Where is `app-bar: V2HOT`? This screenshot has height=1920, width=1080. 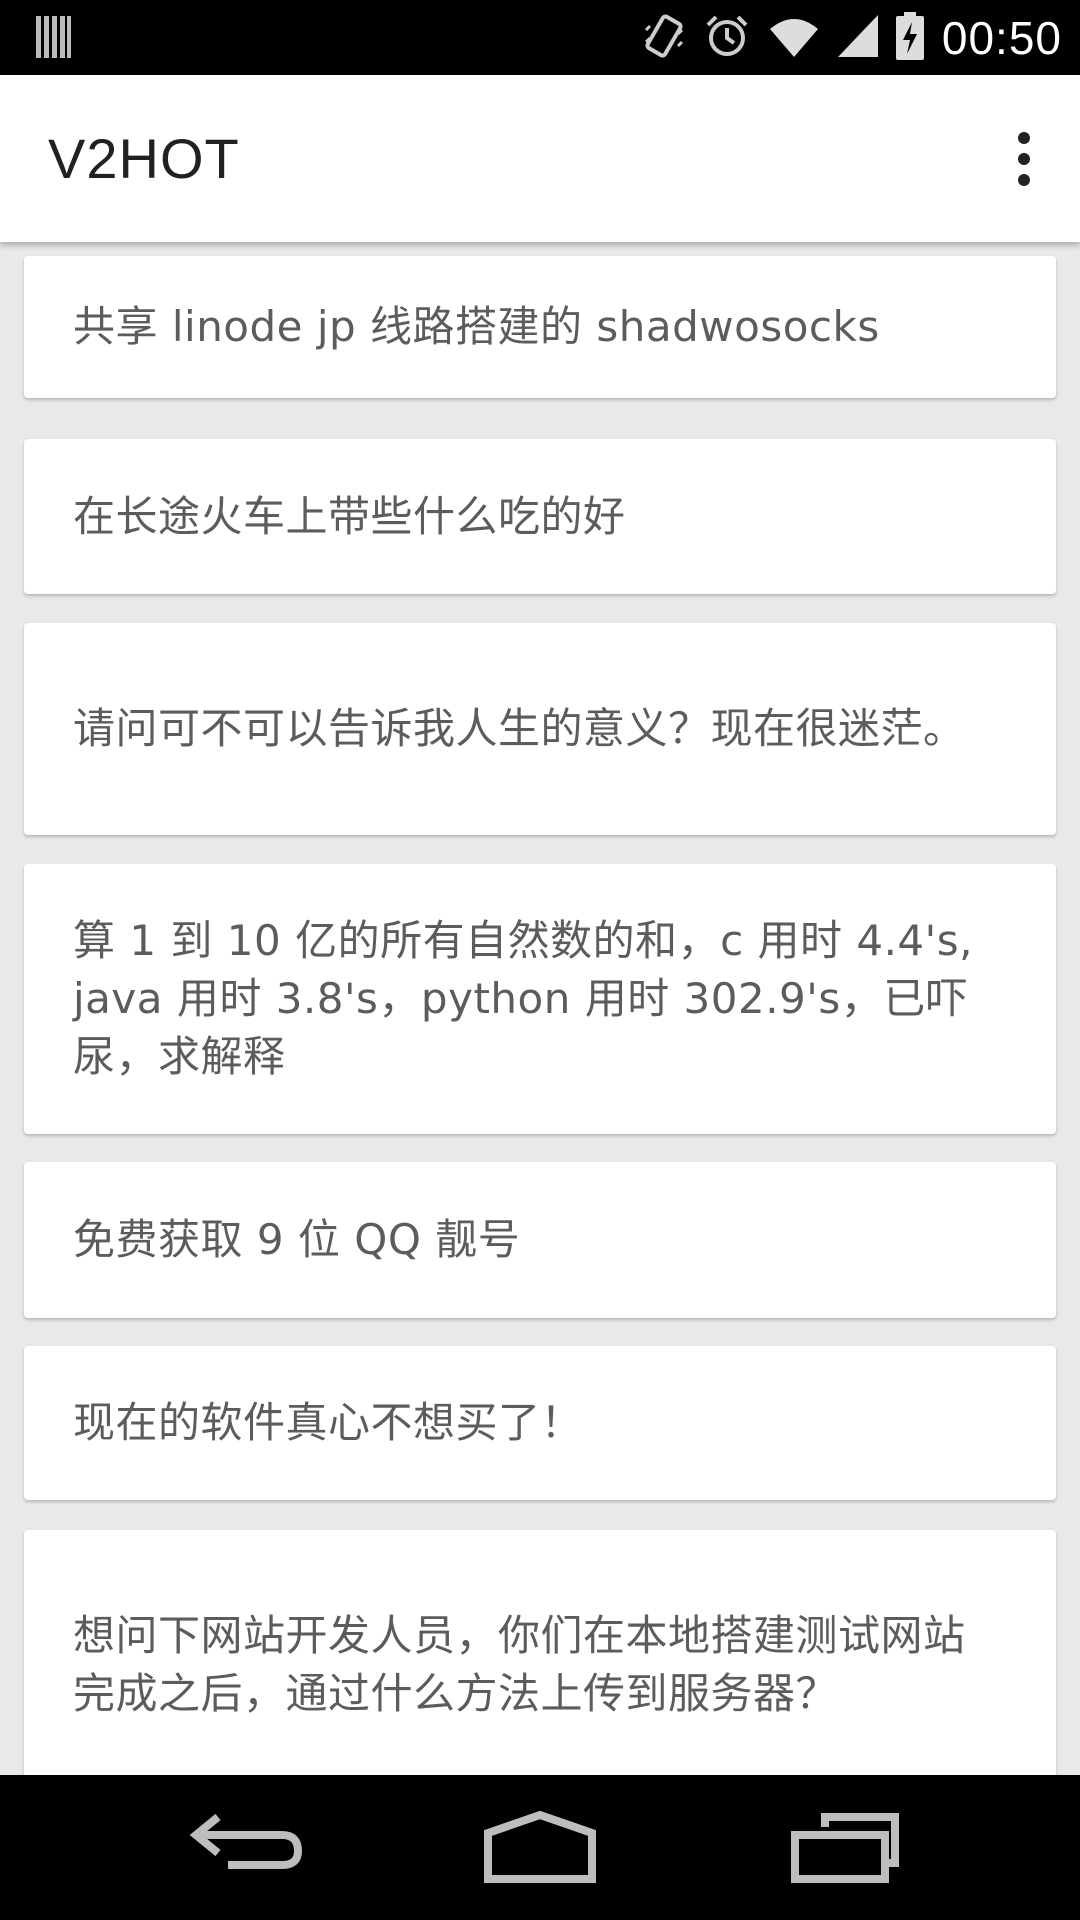
app-bar: V2HOT is located at coordinates (540, 158).